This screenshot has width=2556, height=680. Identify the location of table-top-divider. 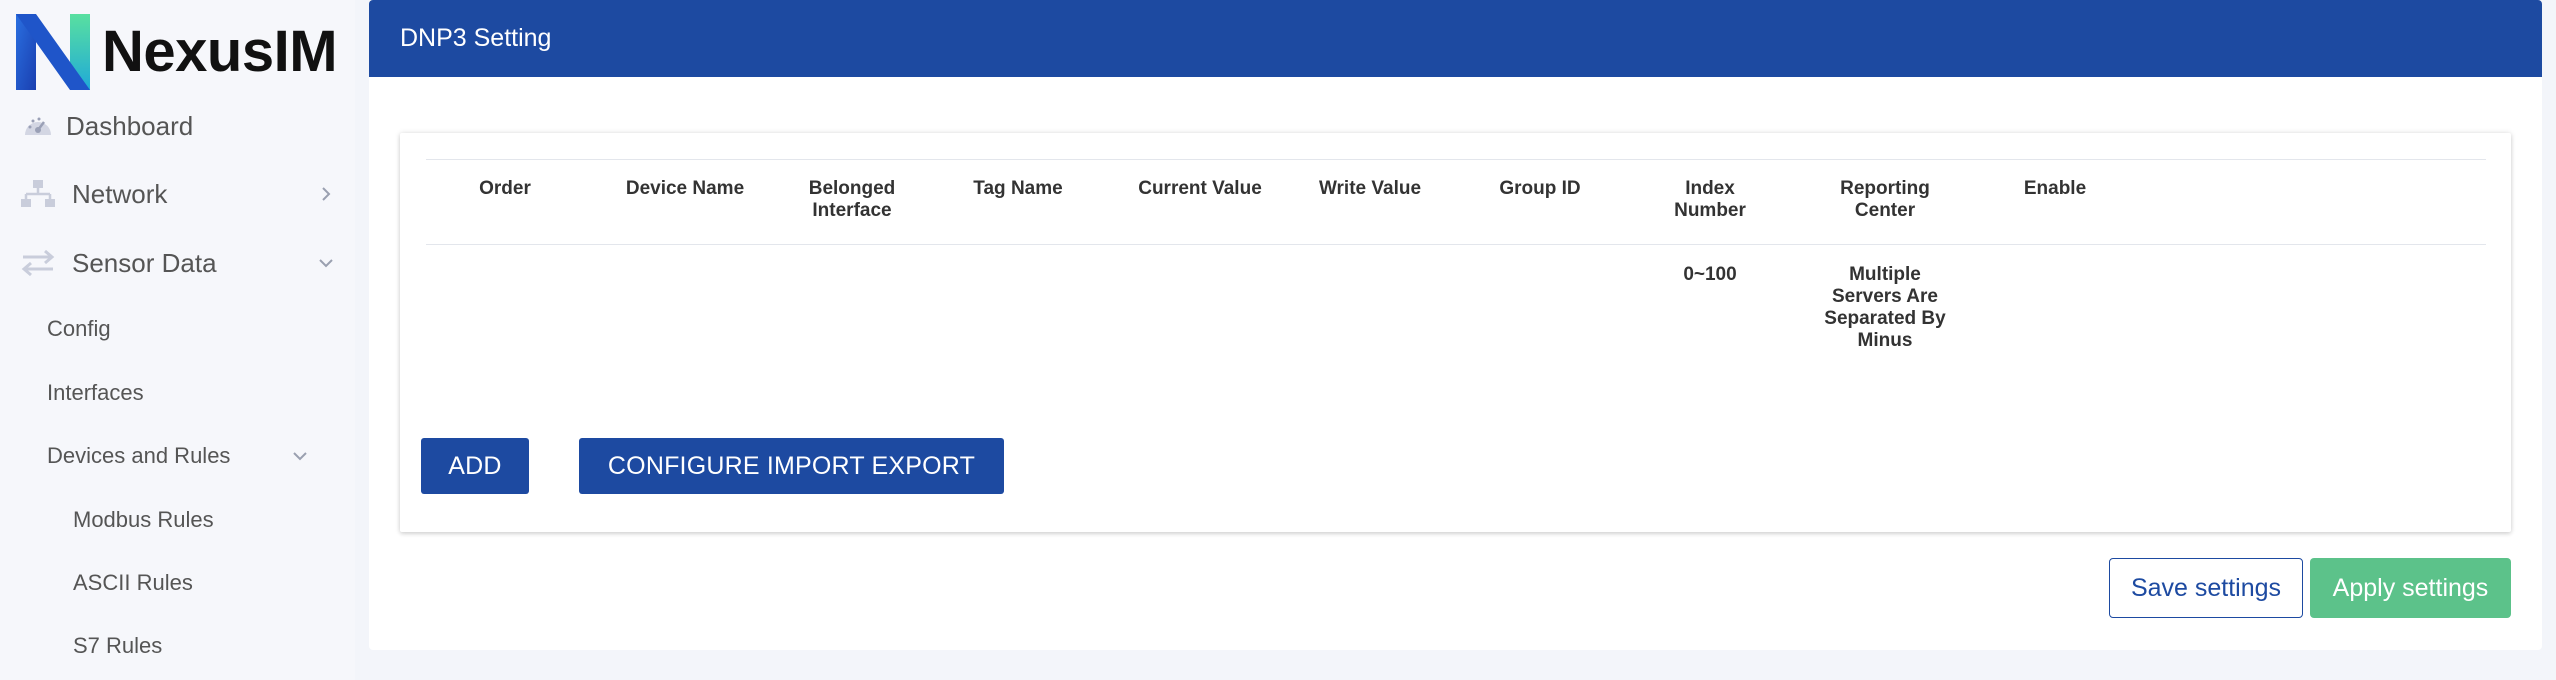
(1456, 159).